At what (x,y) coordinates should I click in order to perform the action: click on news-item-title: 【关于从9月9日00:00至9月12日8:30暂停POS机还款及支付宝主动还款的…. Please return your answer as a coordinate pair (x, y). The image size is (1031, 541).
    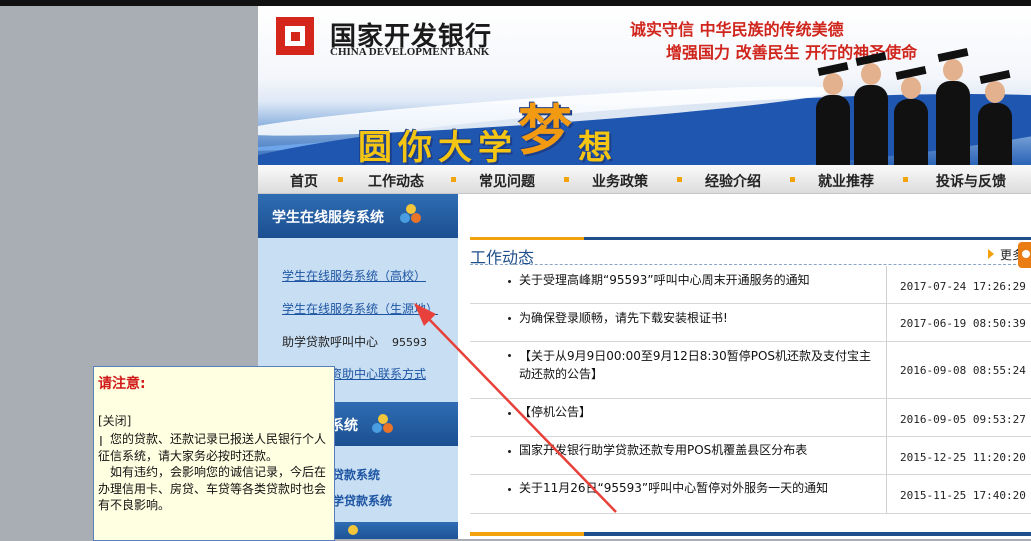
    Looking at the image, I should click on (699, 365).